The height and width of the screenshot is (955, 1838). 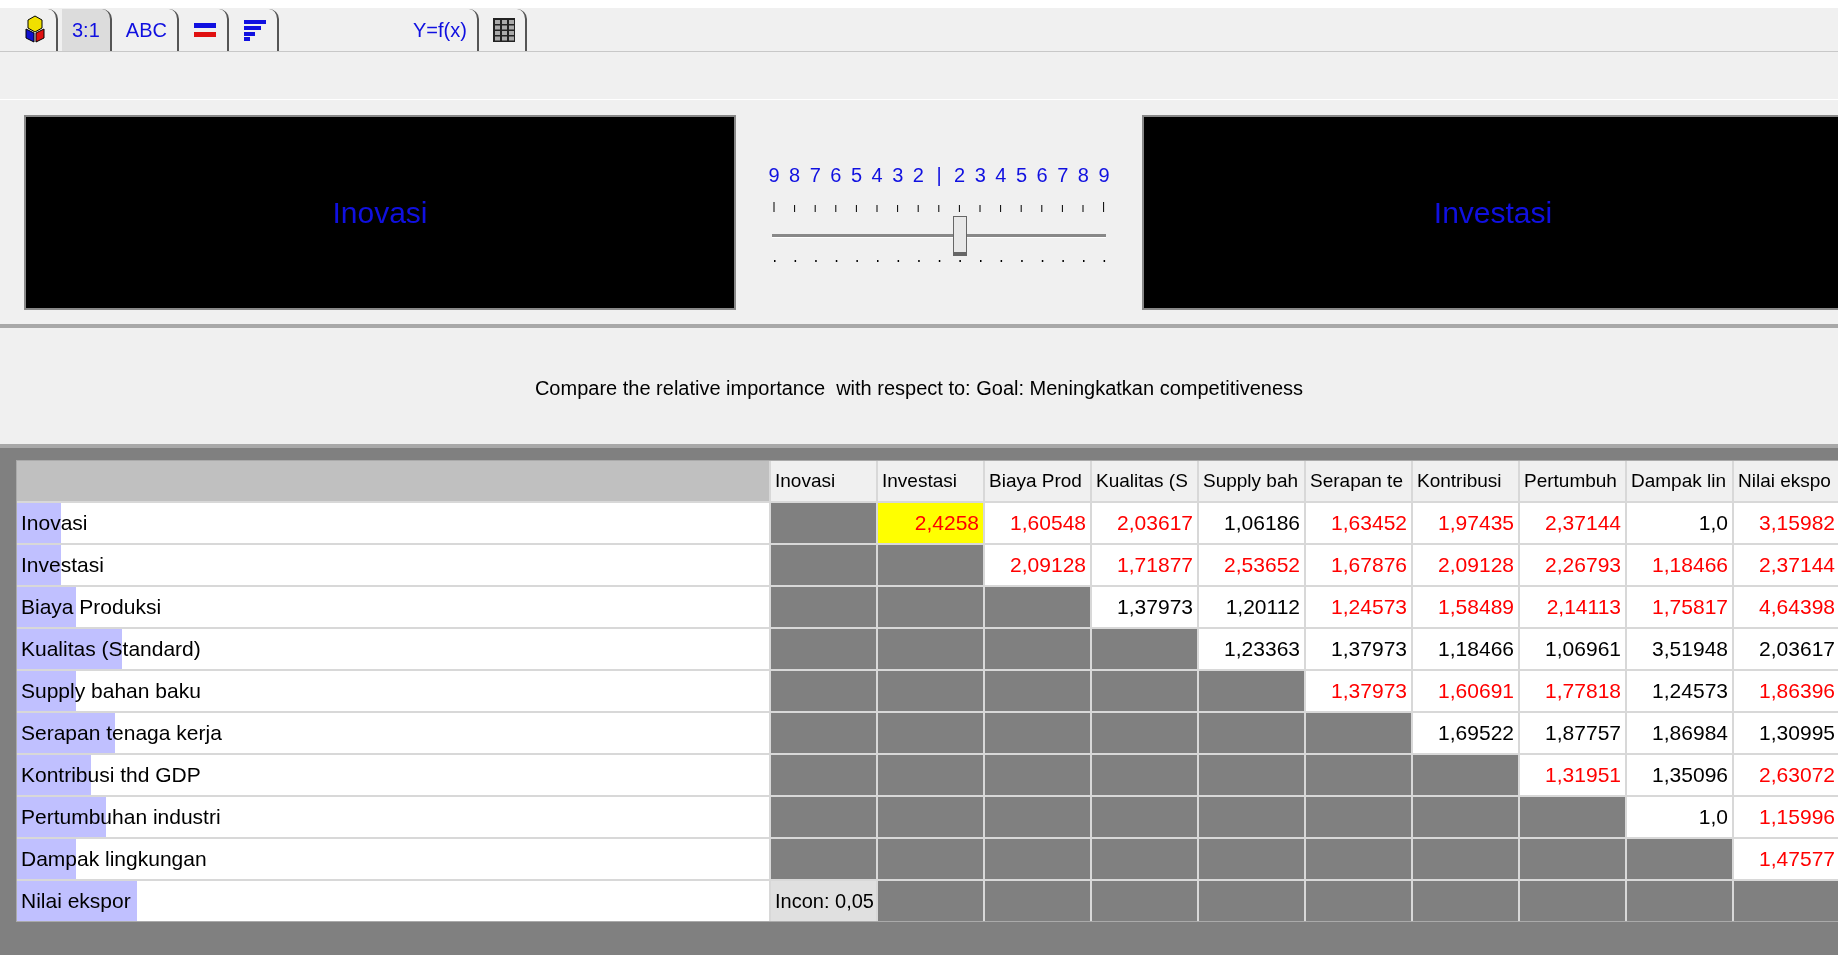 What do you see at coordinates (1786, 817) in the screenshot?
I see `value-cell: 1,15996` at bounding box center [1786, 817].